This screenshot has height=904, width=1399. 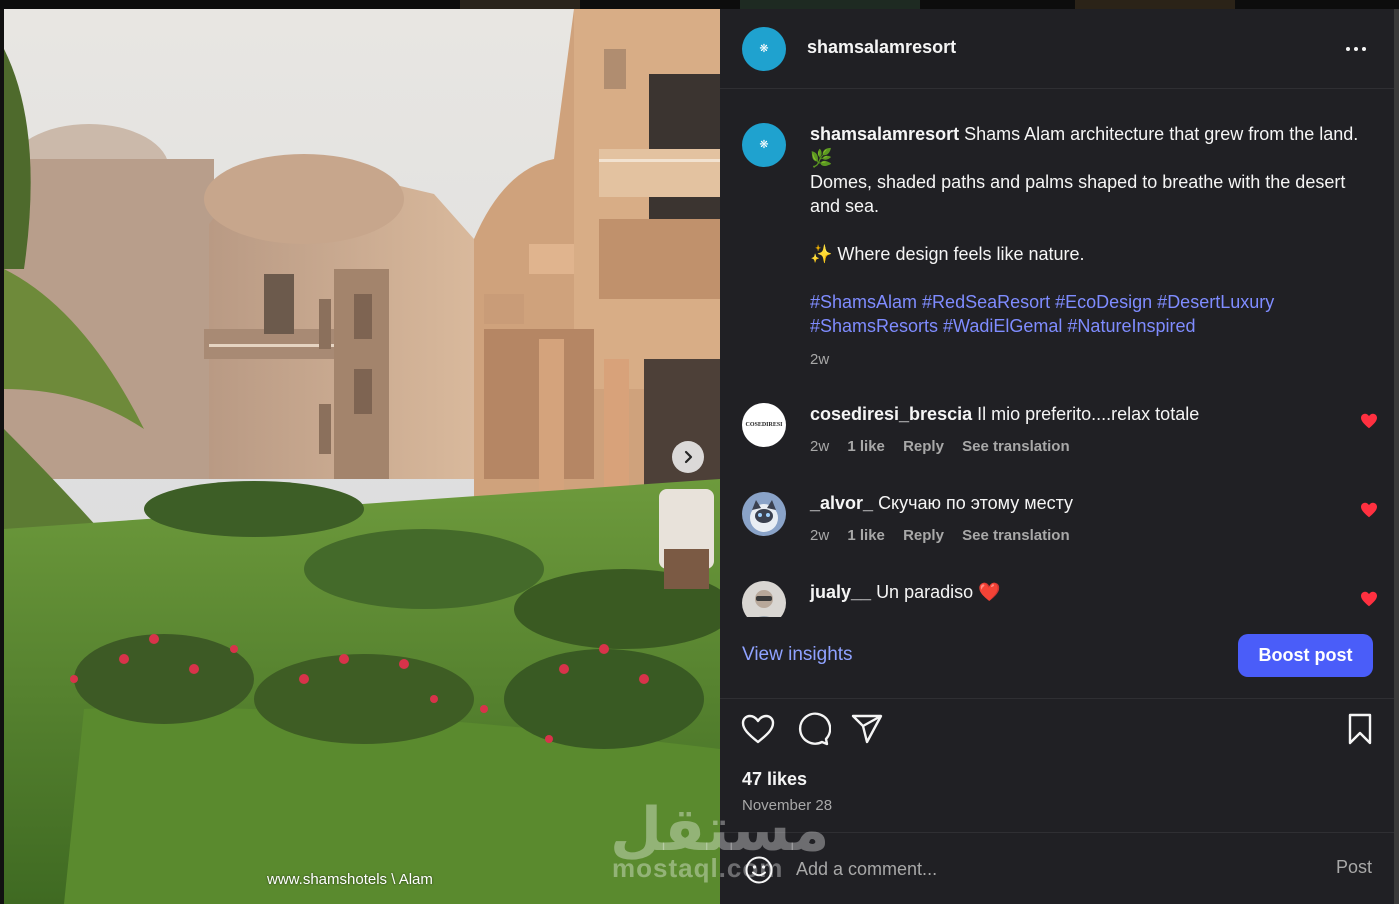 What do you see at coordinates (1057, 698) in the screenshot?
I see `divider` at bounding box center [1057, 698].